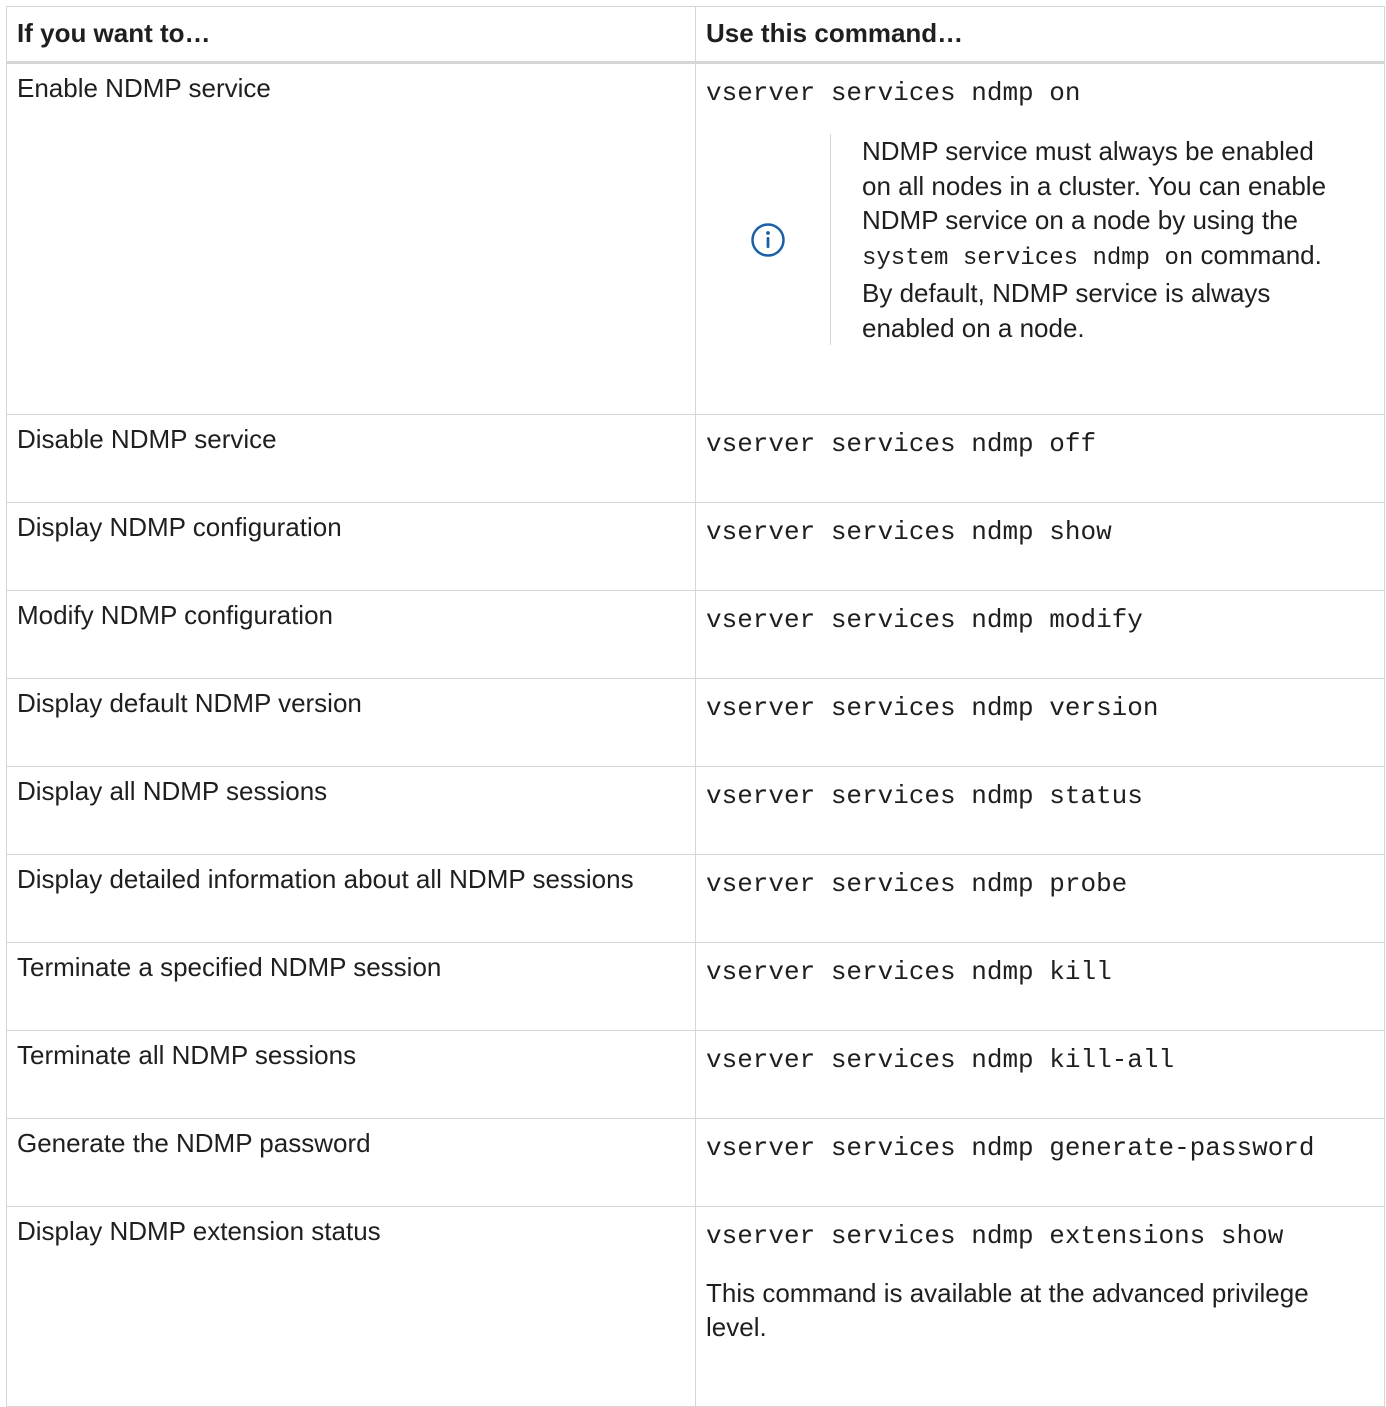  Describe the element at coordinates (917, 884) in the screenshot. I see `command-code: vserver services ndmp probe` at that location.